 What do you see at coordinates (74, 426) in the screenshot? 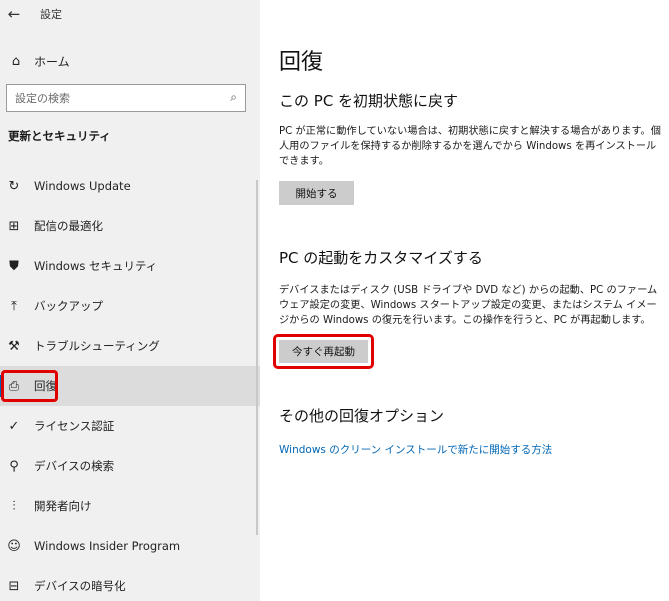
I see `sidebar-item-label: ライセンス認証` at bounding box center [74, 426].